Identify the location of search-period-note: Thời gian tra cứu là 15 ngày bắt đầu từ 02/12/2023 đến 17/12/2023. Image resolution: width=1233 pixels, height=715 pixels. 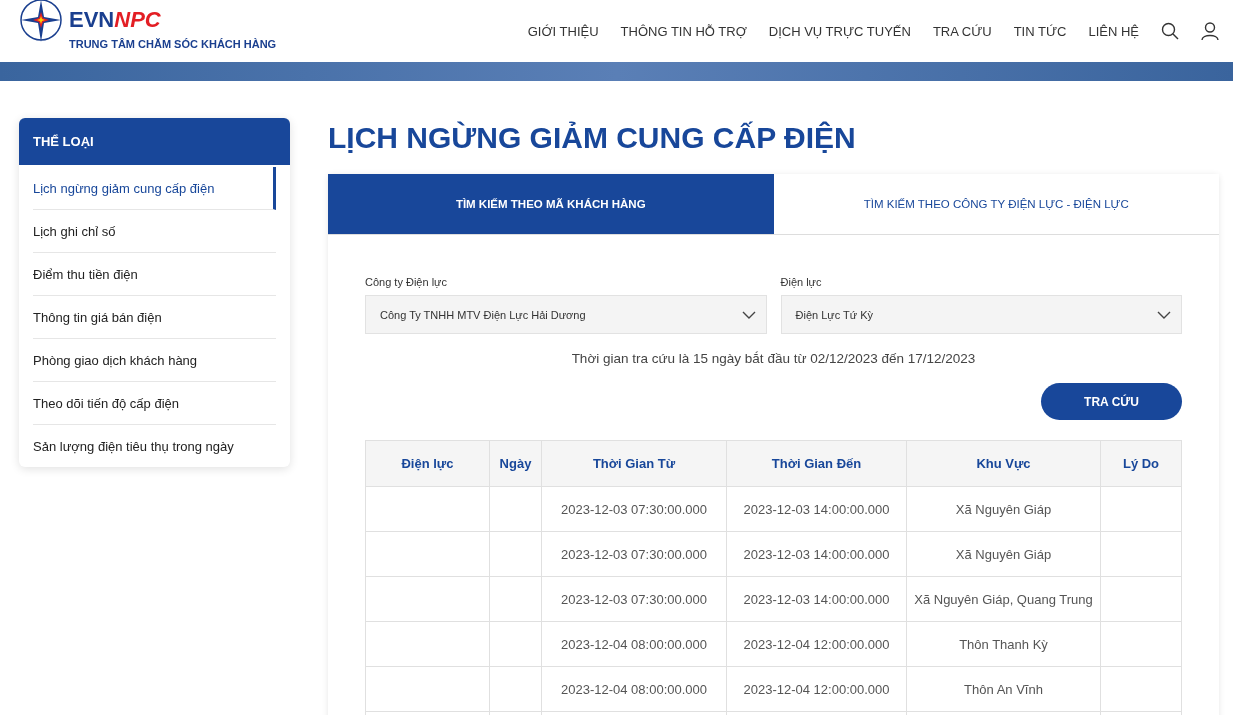
(773, 358).